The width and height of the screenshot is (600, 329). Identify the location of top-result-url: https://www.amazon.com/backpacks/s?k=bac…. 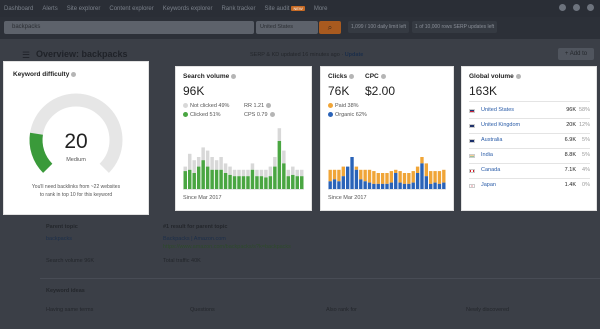
(227, 247).